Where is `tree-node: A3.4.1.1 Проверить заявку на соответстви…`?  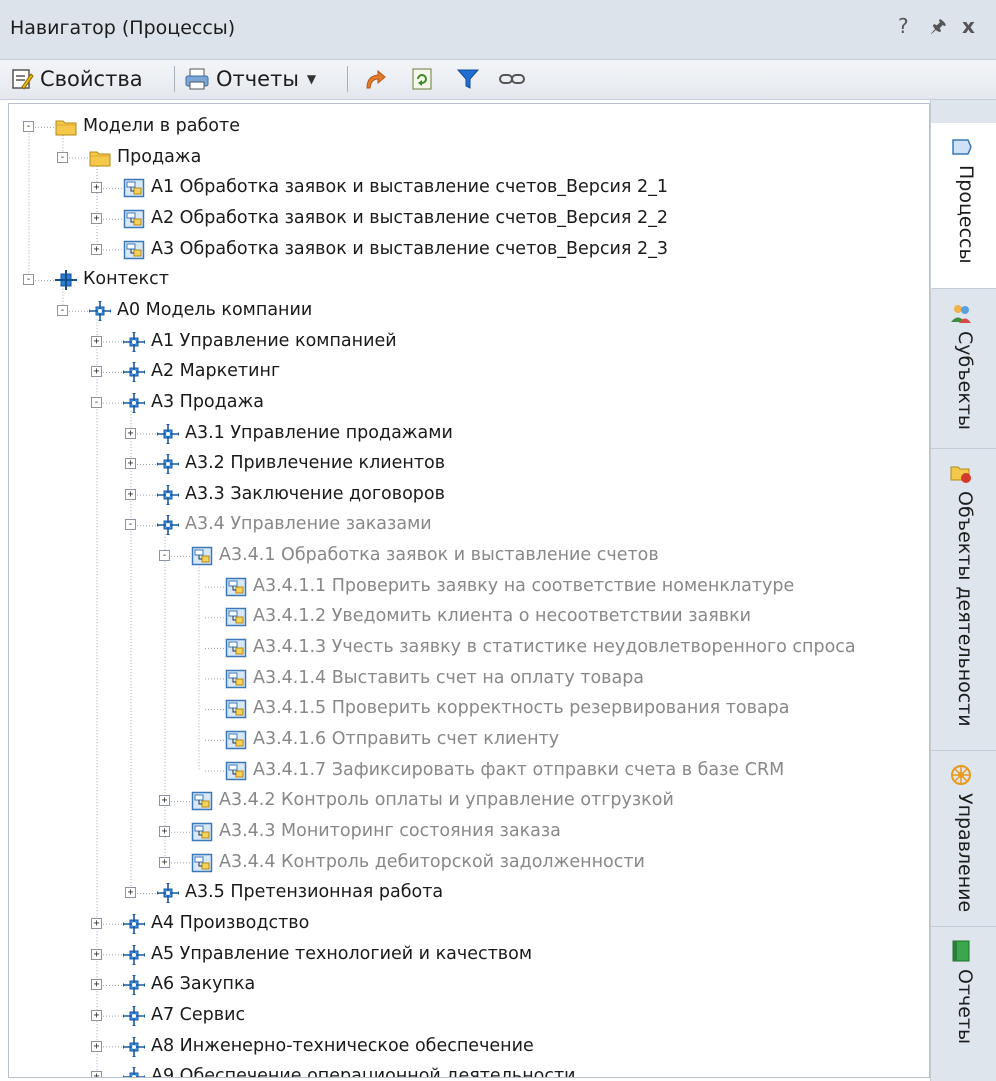 tree-node: A3.4.1.1 Проверить заявку на соответстви… is located at coordinates (469, 587).